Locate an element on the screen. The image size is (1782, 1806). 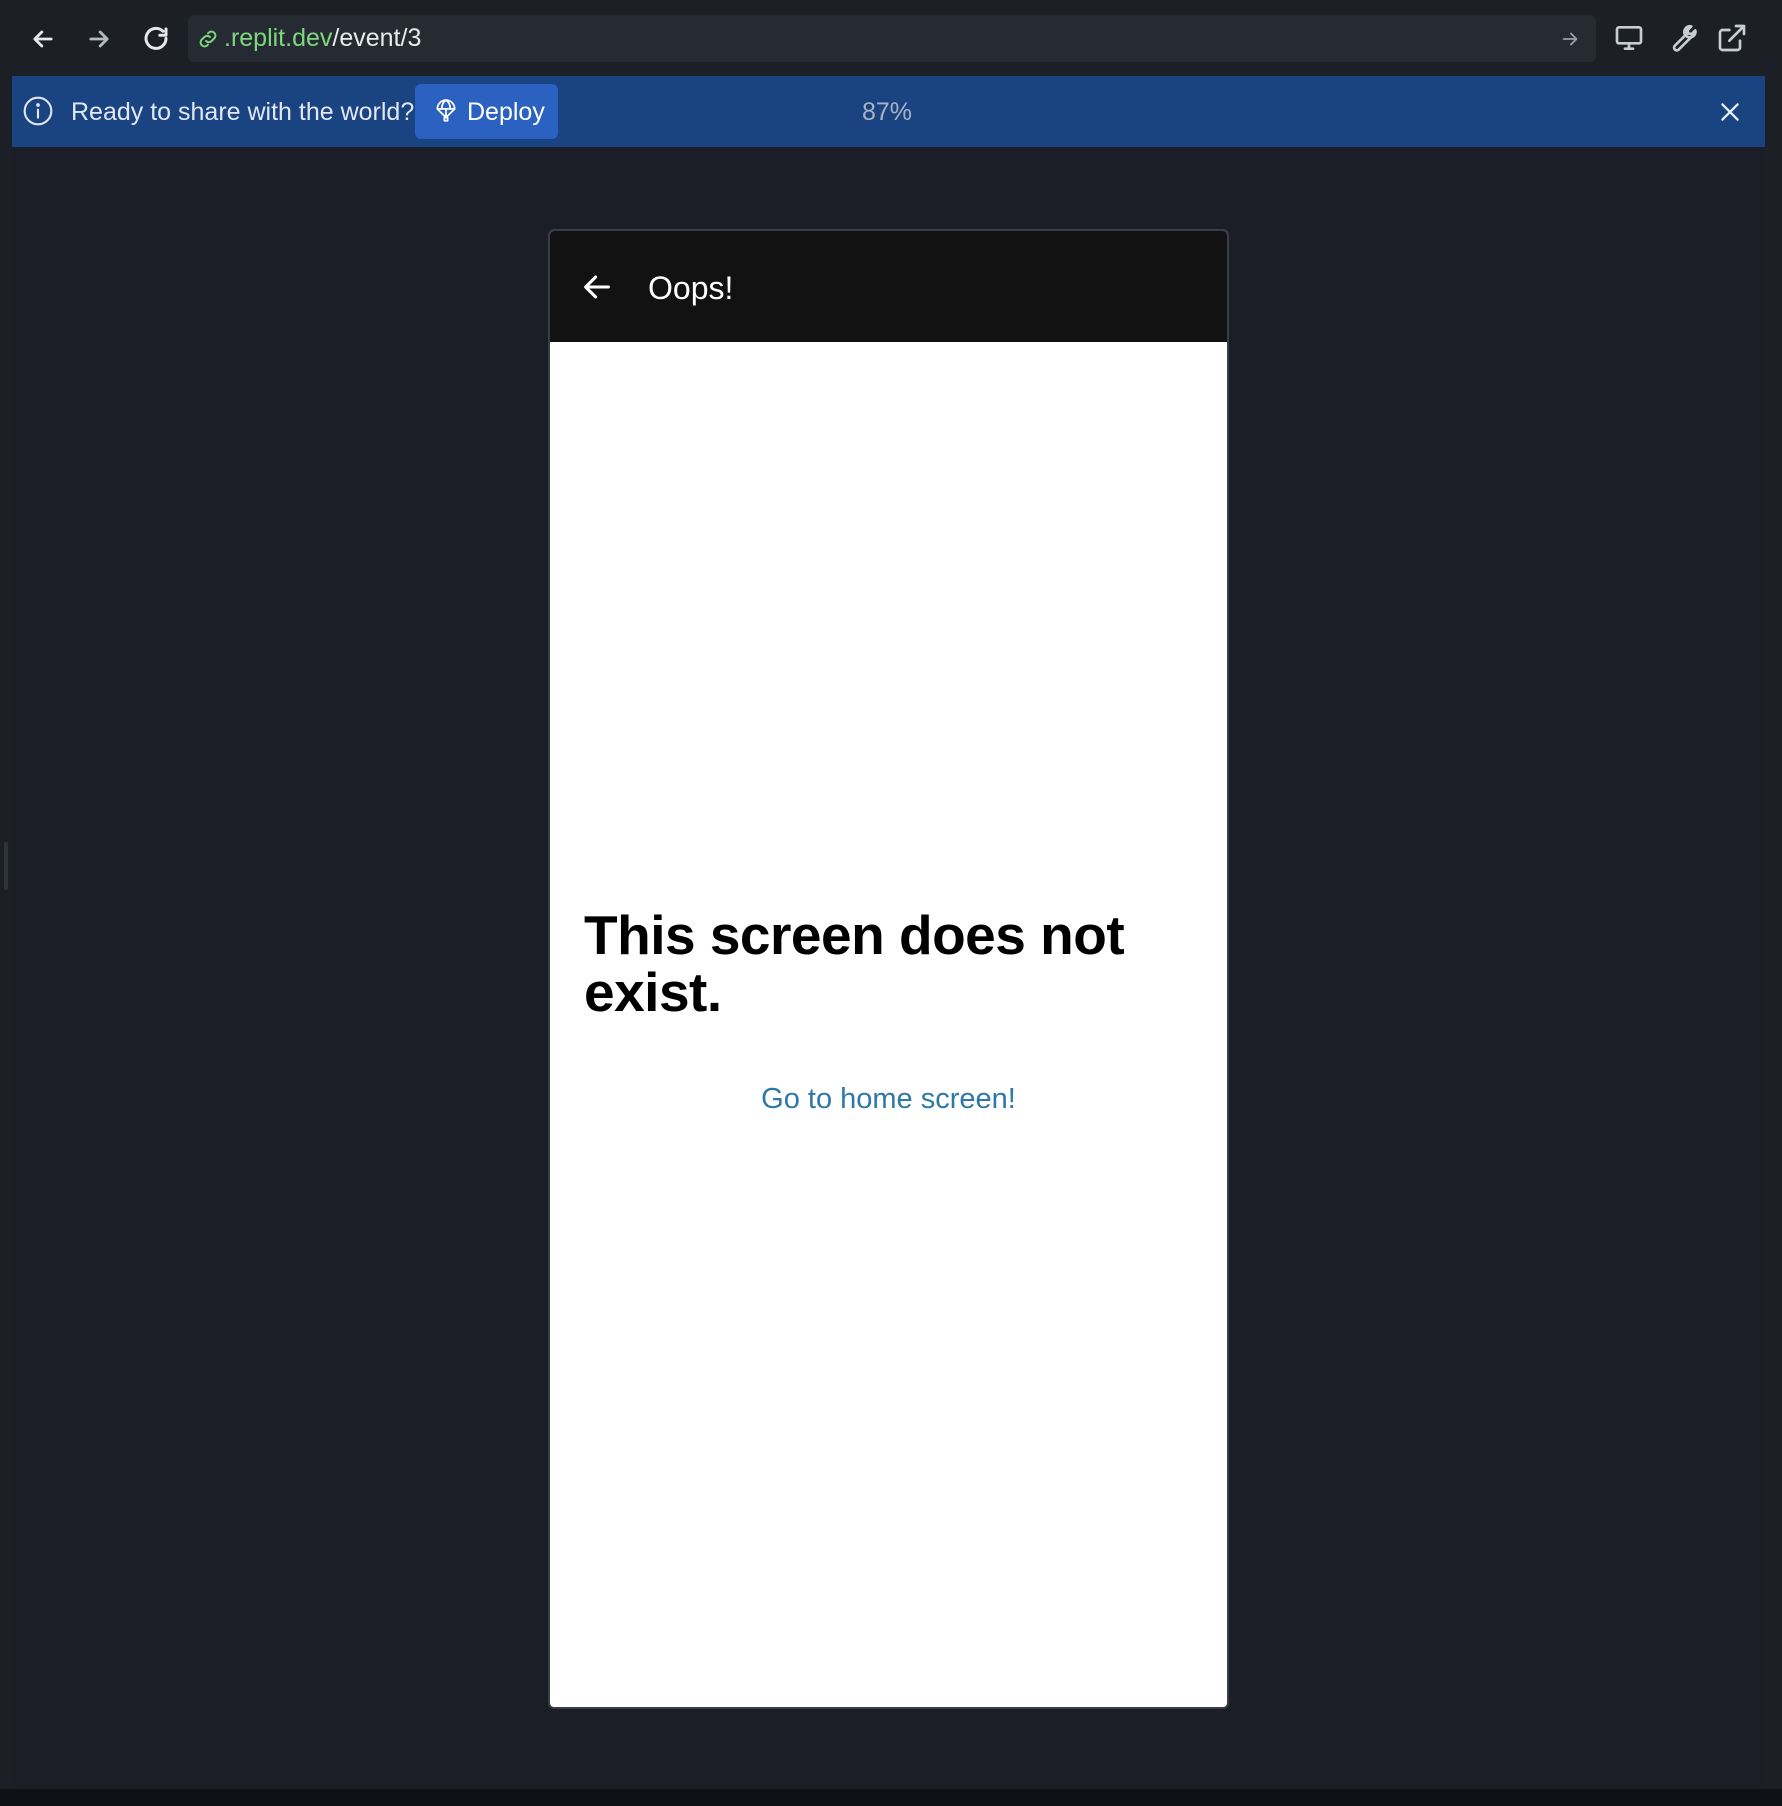
url-bar: .replit.dev/event/3 is located at coordinates (892, 38).